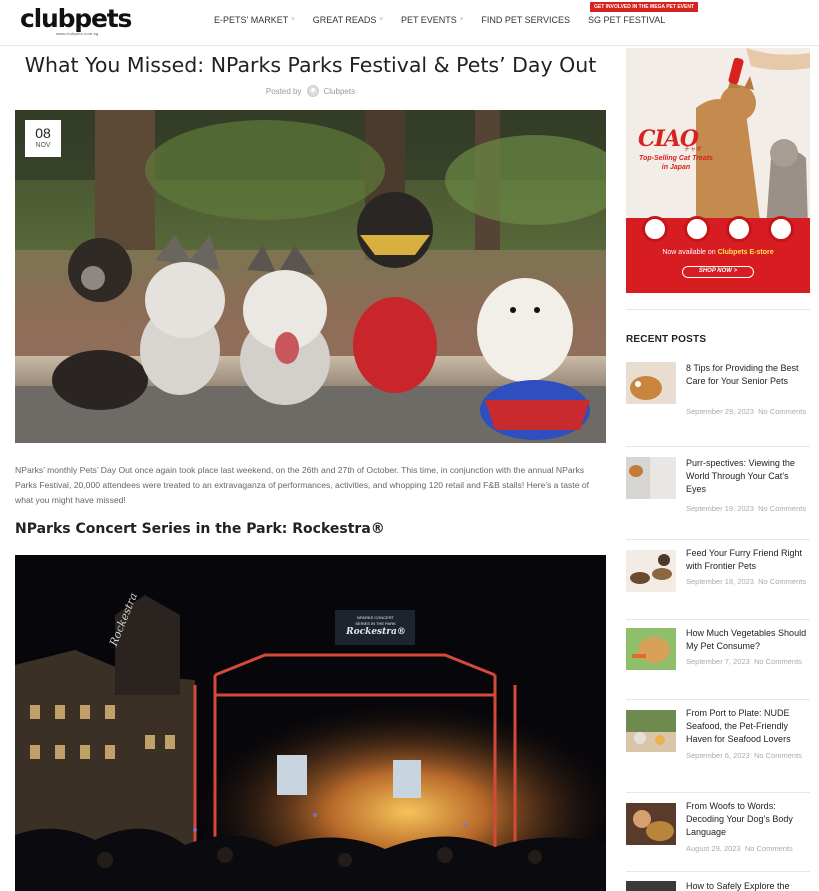  I want to click on avatar, so click(312, 91).